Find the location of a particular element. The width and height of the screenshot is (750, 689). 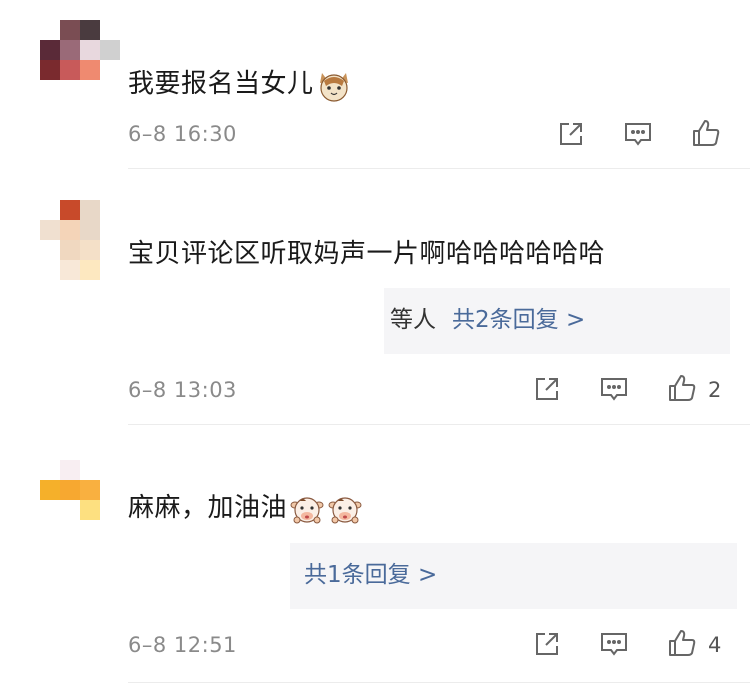

like-count: 2 is located at coordinates (715, 390).